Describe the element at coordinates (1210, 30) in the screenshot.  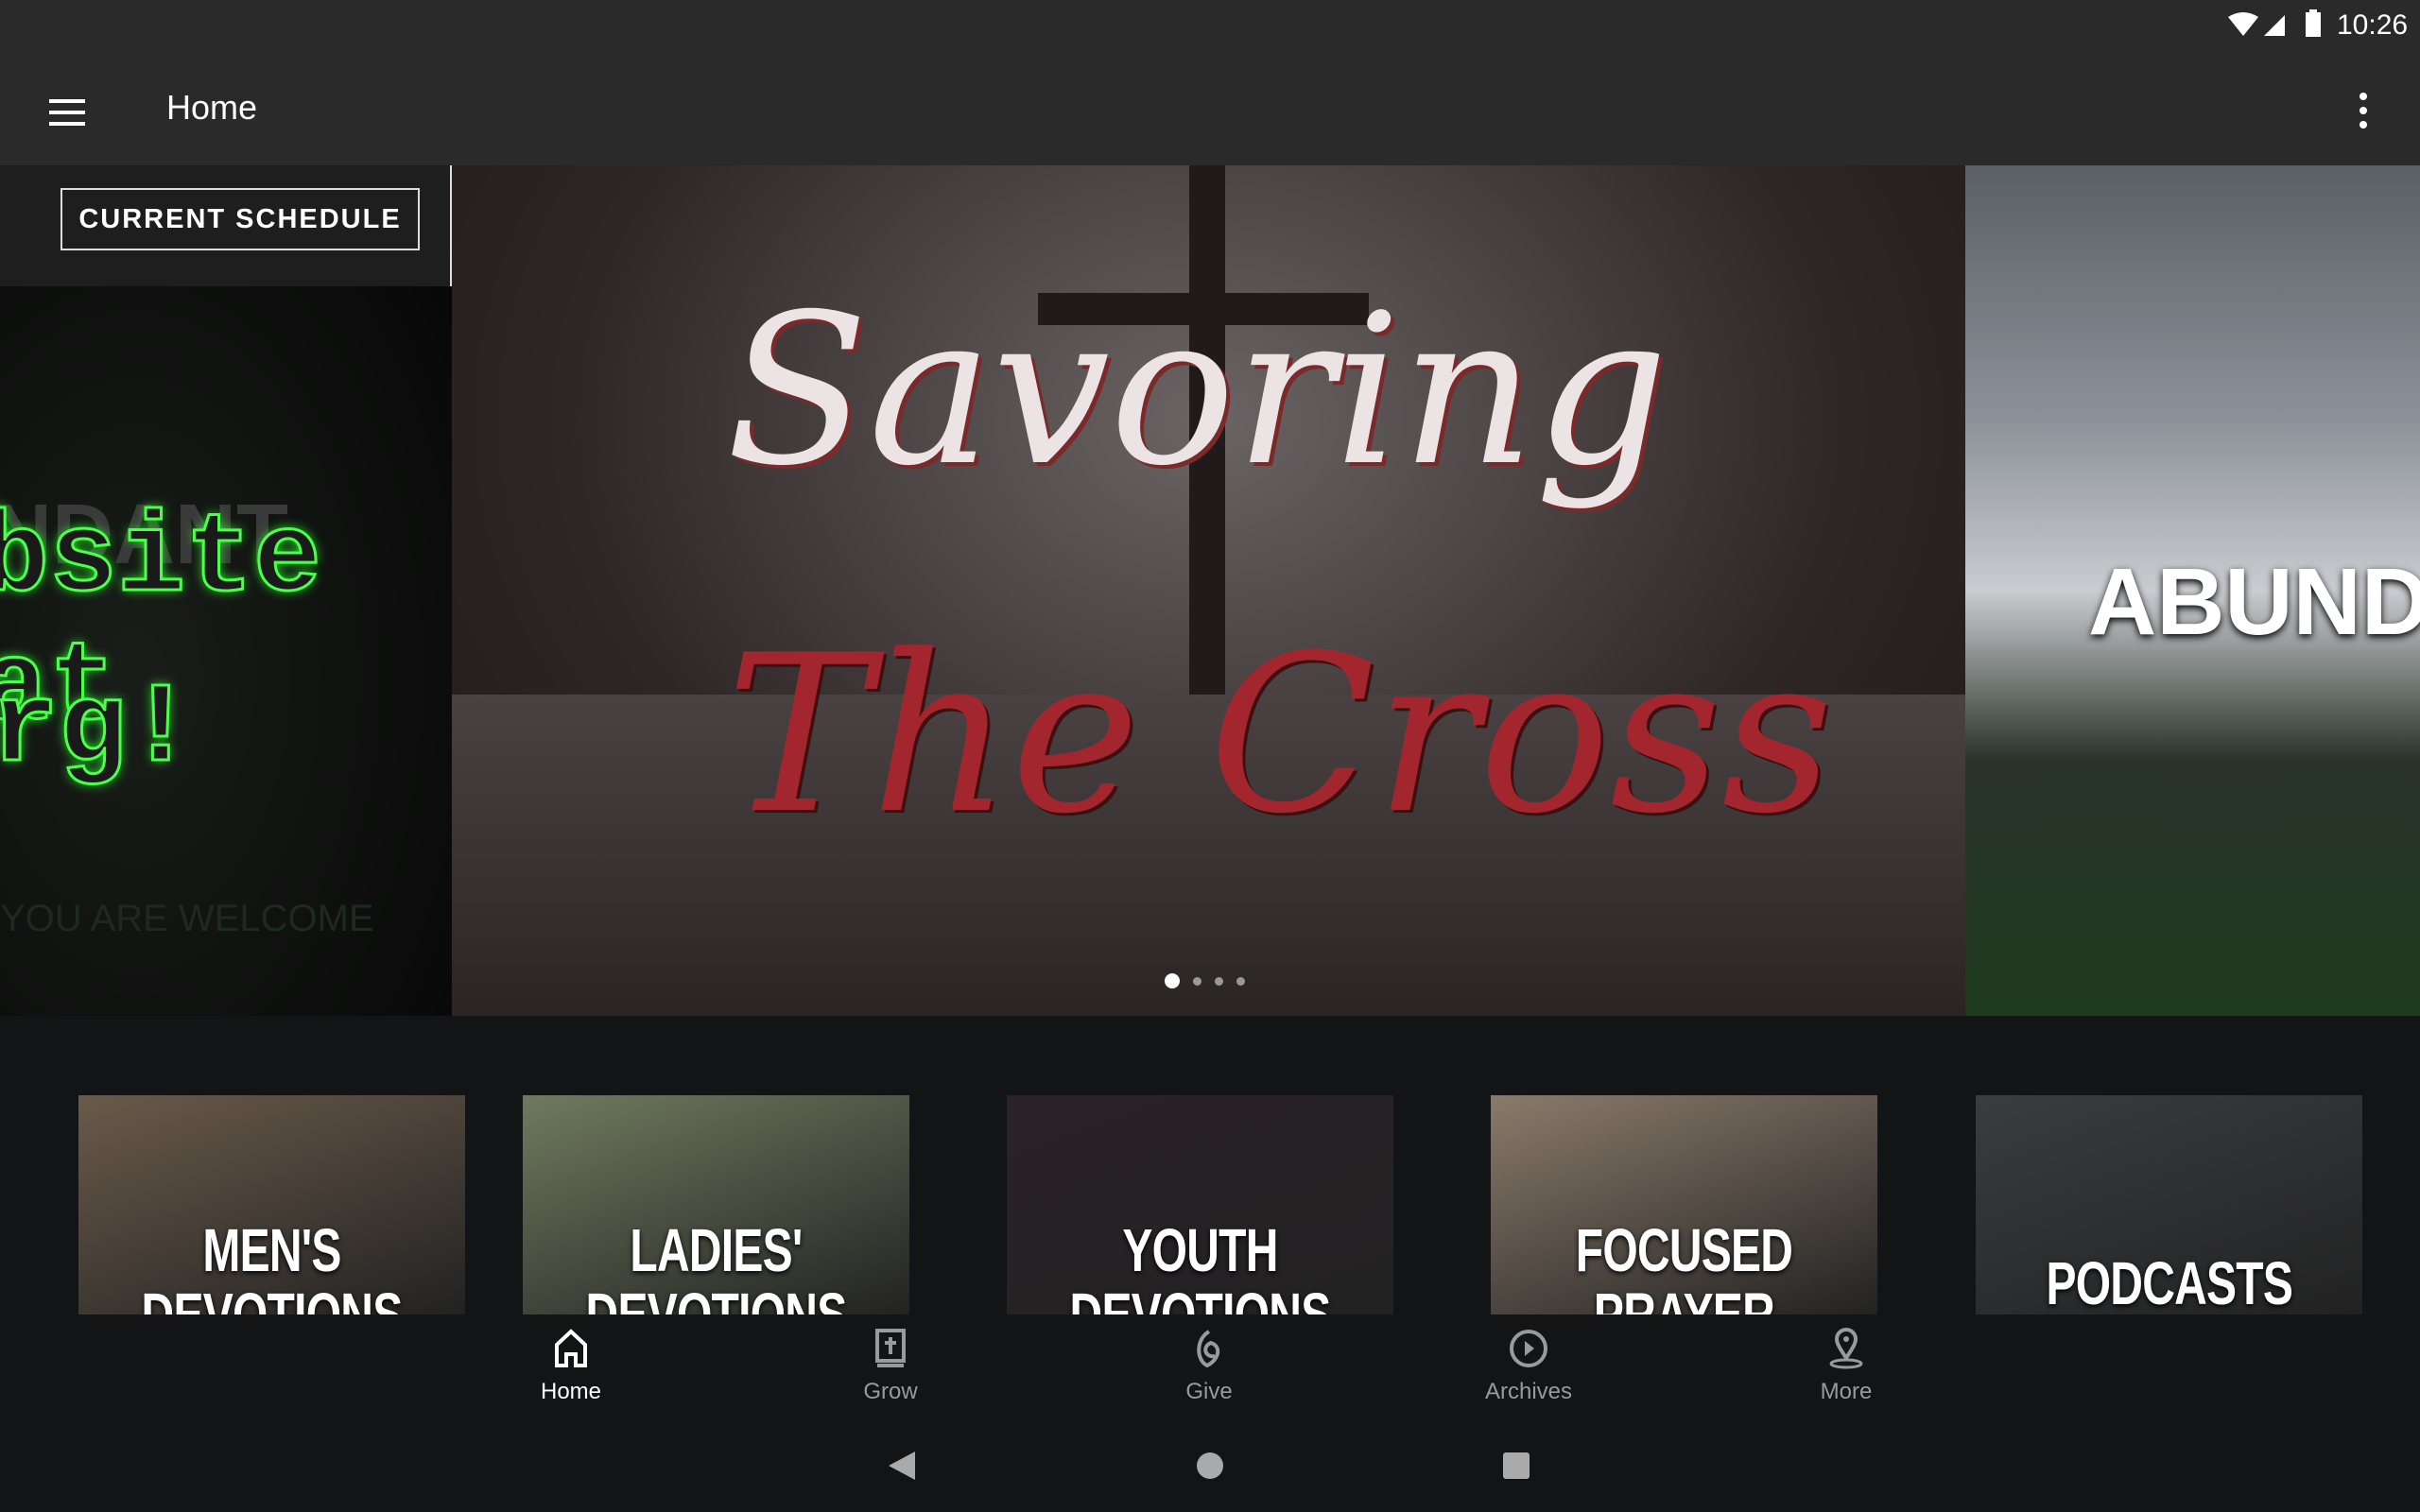
I see `status-bar: 10:26` at that location.